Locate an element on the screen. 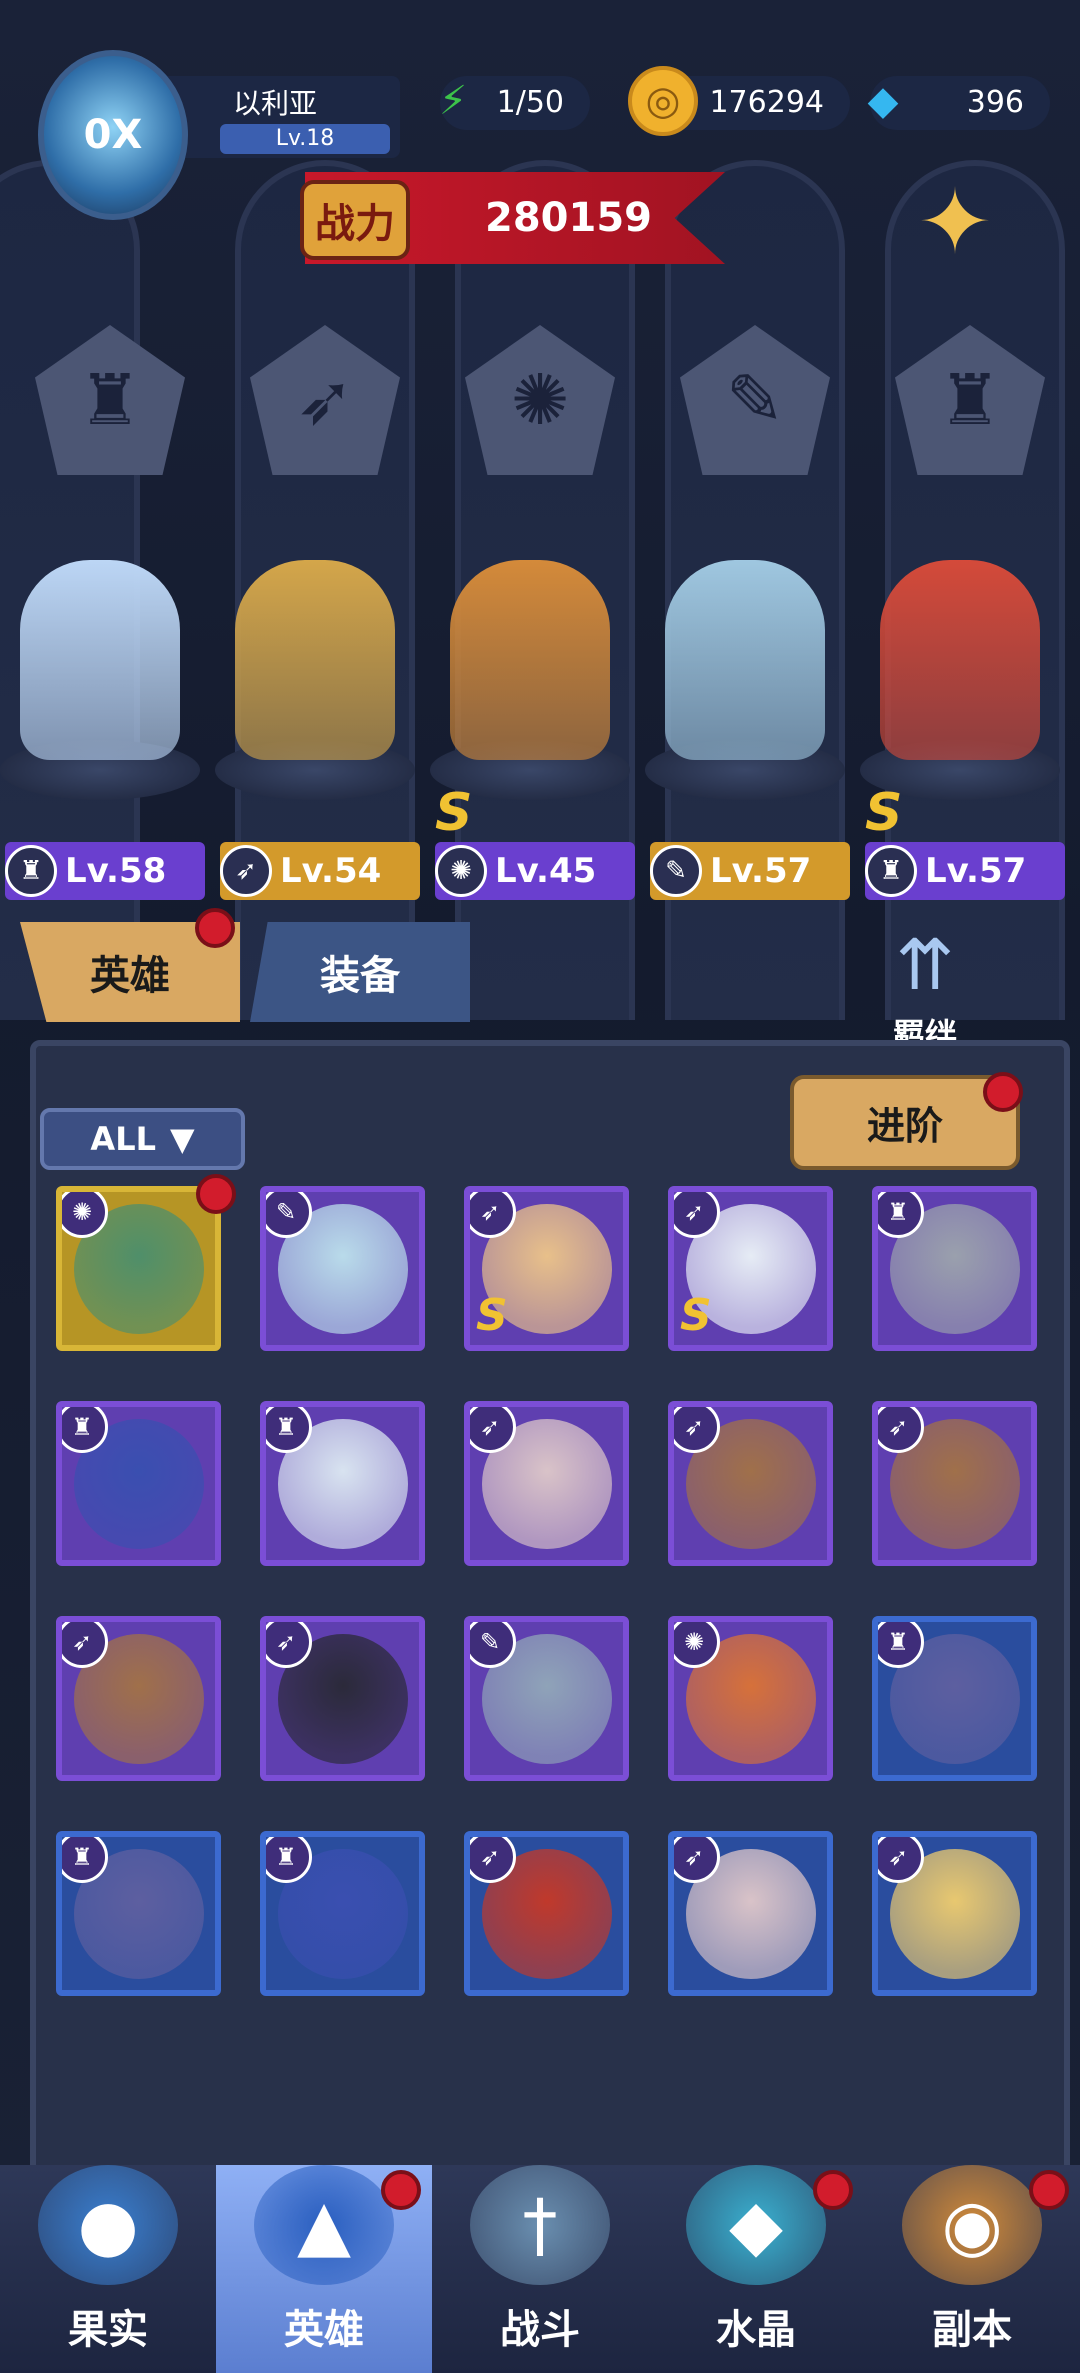  nav-label: 英雄 is located at coordinates (324, 2330).